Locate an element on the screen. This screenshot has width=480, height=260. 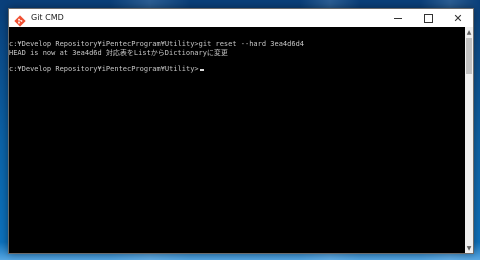
maximize-button is located at coordinates (428, 18).